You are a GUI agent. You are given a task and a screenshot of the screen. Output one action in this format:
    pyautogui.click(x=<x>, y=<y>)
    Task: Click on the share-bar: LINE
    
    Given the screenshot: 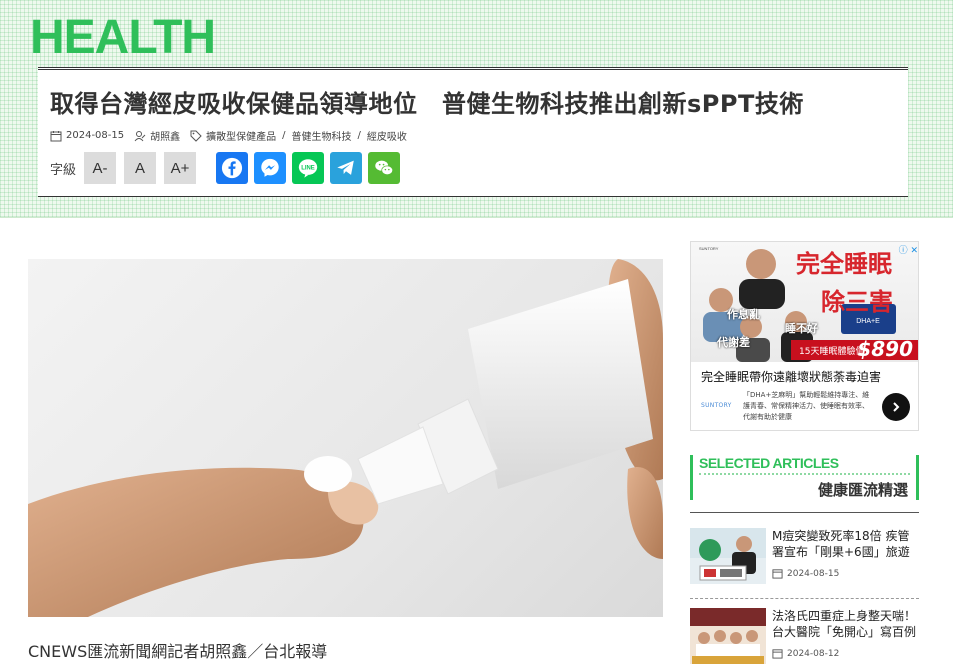 What is the action you would take?
    pyautogui.click(x=308, y=168)
    